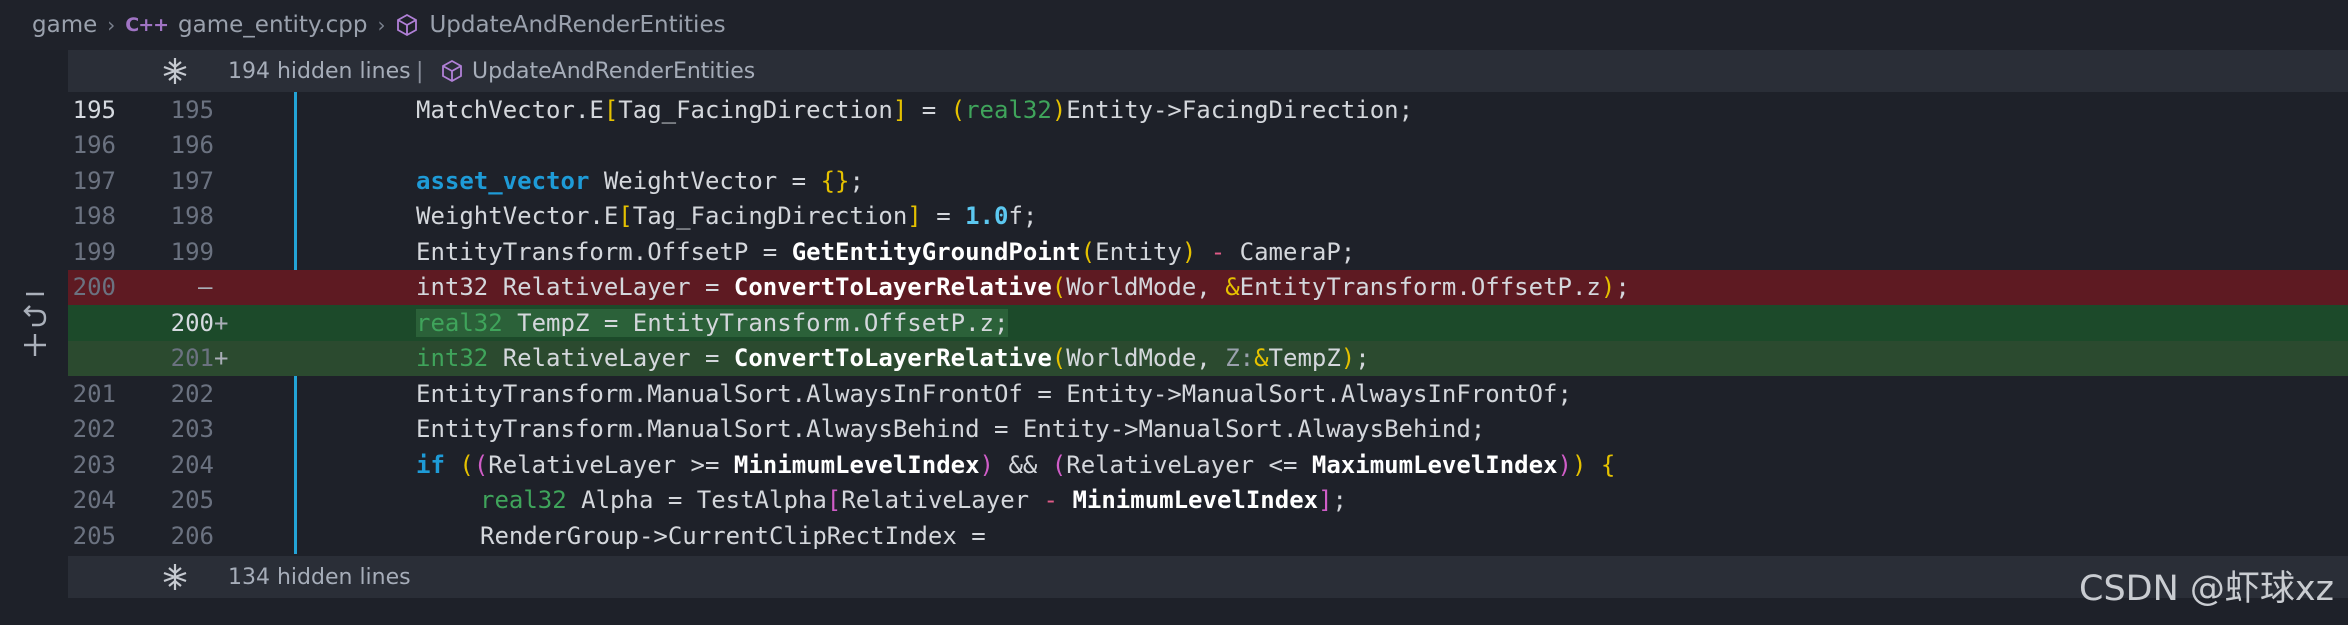 The height and width of the screenshot is (625, 2348). Describe the element at coordinates (1208, 577) in the screenshot. I see `hidden-lines-fold-bottom: 134 hidden lines` at that location.